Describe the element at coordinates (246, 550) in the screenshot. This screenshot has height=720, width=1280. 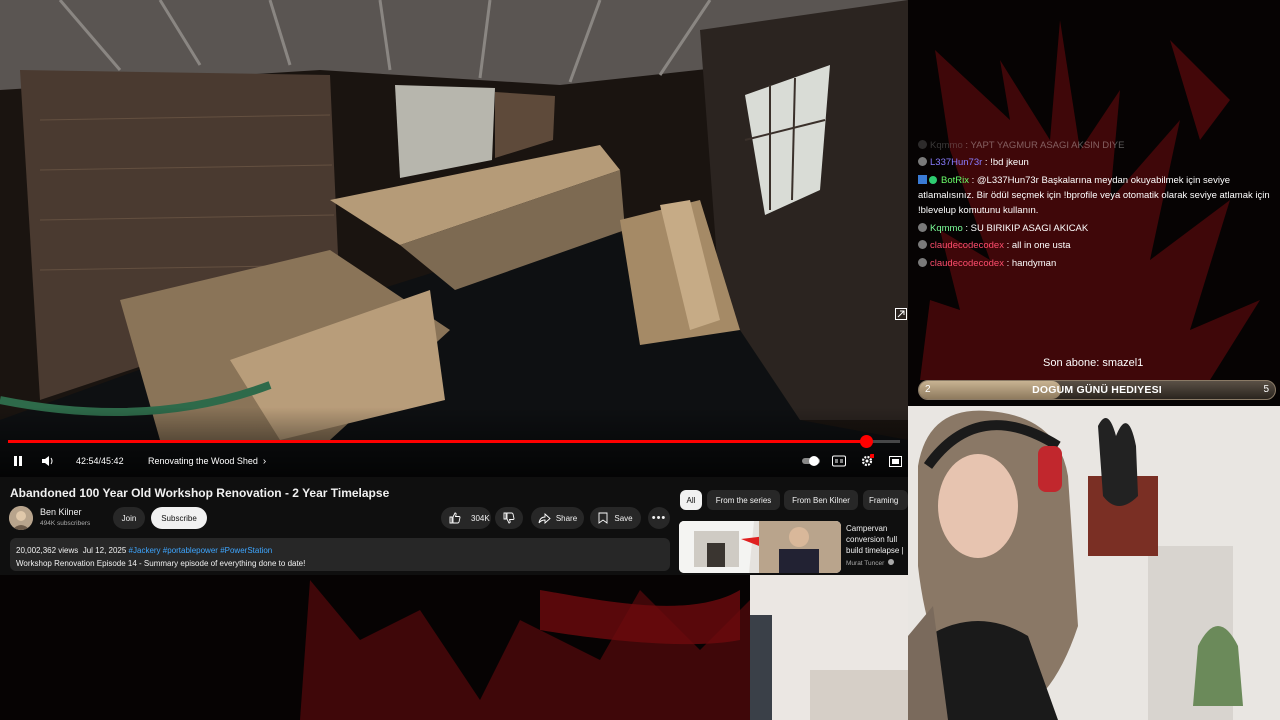
I see `hashtag: #PowerStation` at that location.